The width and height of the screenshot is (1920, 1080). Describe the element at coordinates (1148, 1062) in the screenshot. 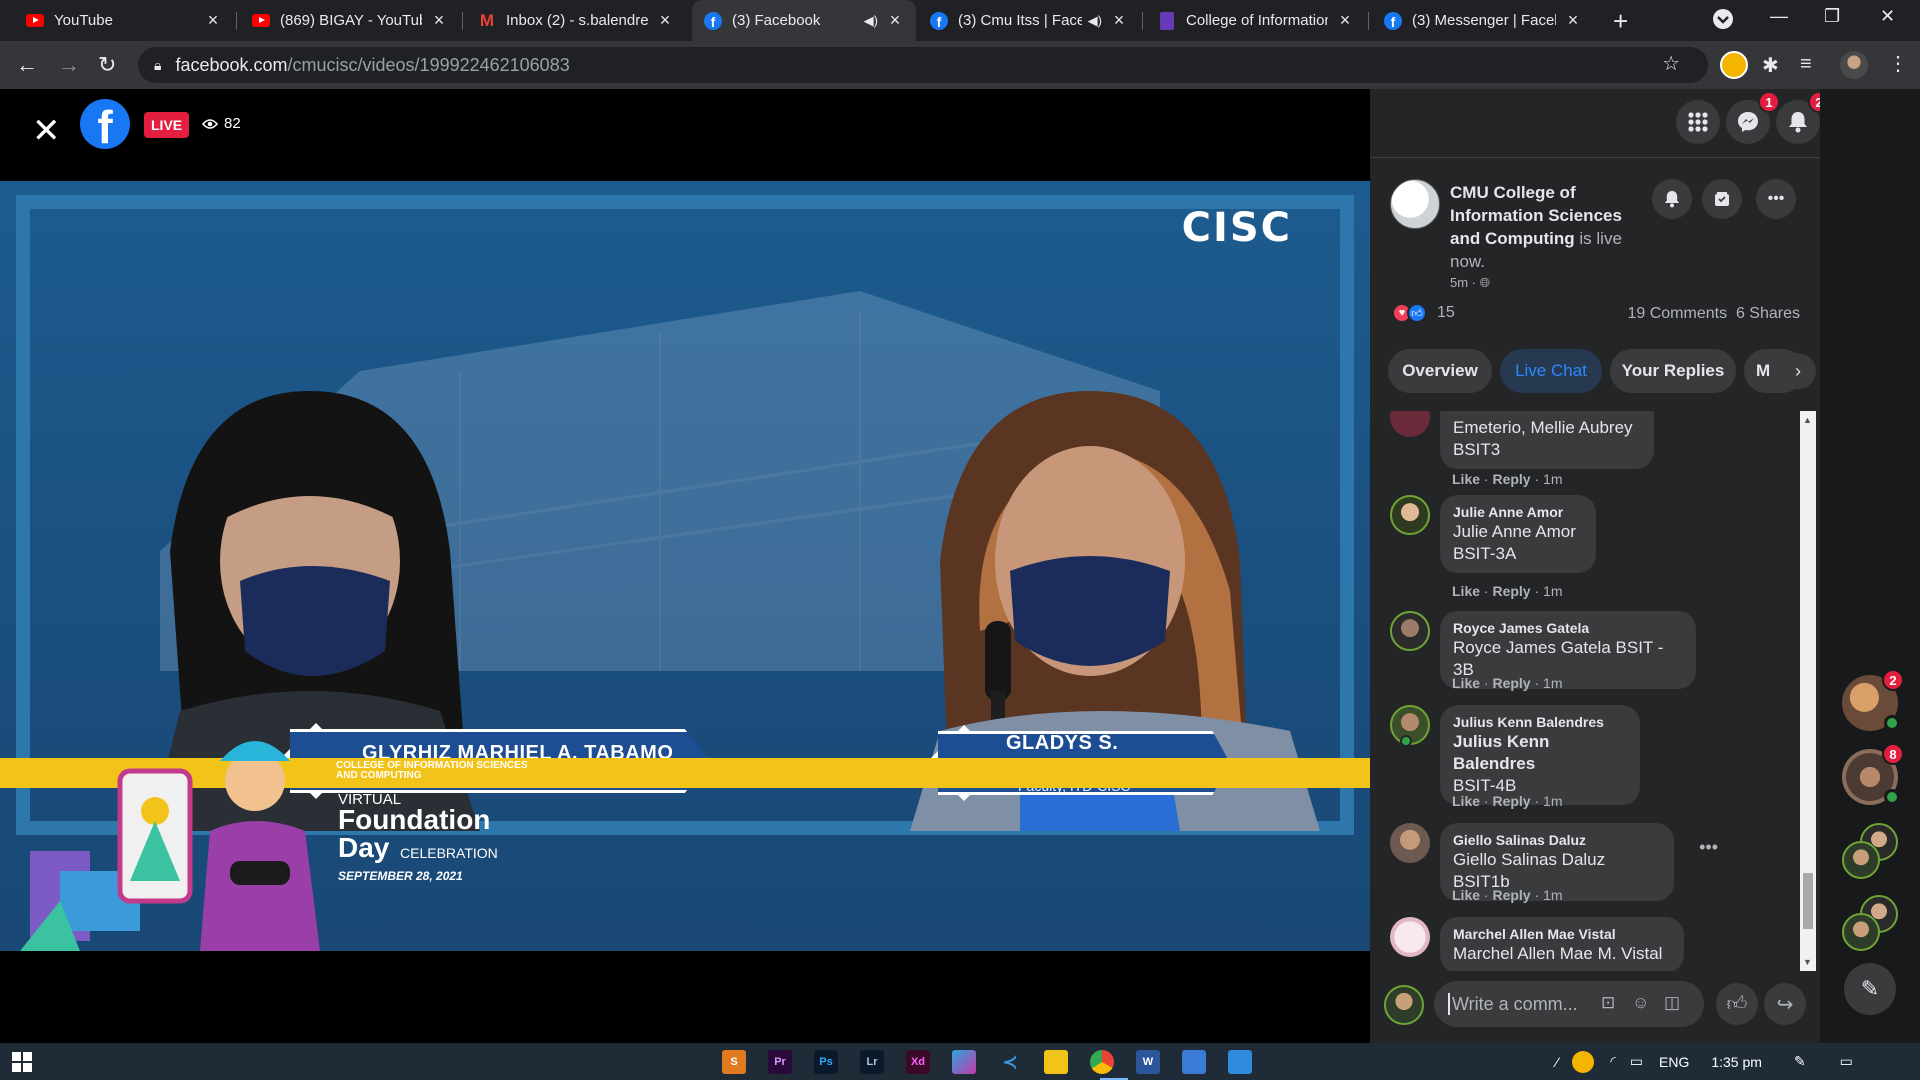

I see `word-app-icon: W` at that location.